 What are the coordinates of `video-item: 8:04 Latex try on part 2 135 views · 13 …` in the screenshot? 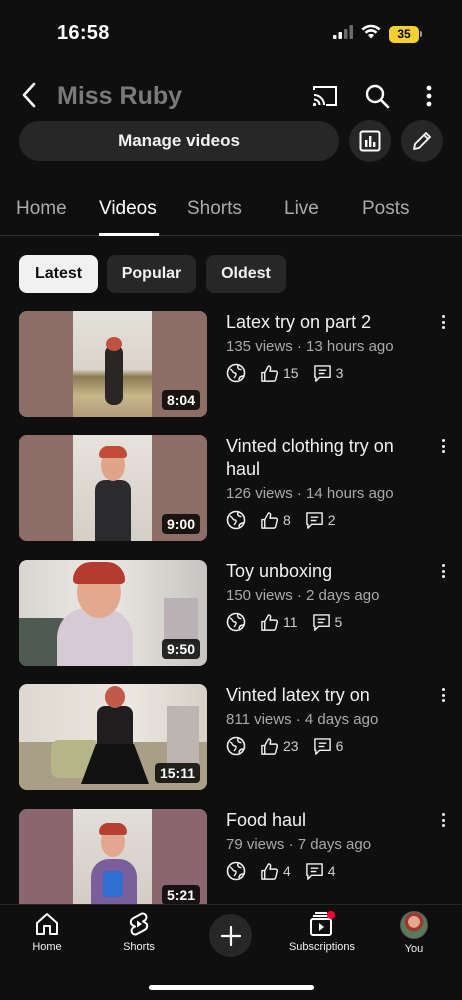 It's located at (231, 366).